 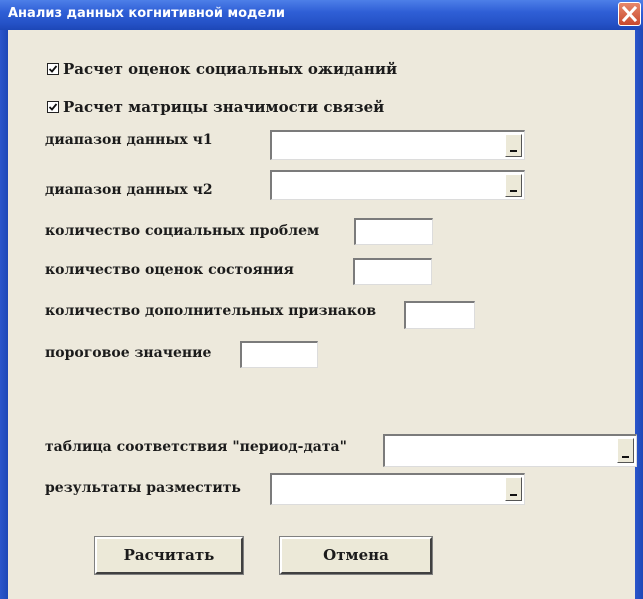 I want to click on period-date-table-label: таблица соответствия "период-дата", so click(x=196, y=447).